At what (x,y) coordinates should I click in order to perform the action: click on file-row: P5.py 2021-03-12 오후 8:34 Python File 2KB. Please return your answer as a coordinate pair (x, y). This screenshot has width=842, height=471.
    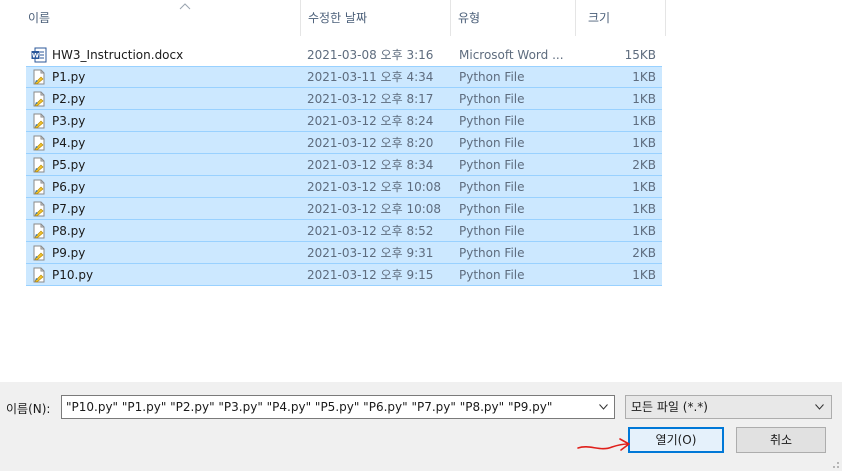
    Looking at the image, I should click on (421, 165).